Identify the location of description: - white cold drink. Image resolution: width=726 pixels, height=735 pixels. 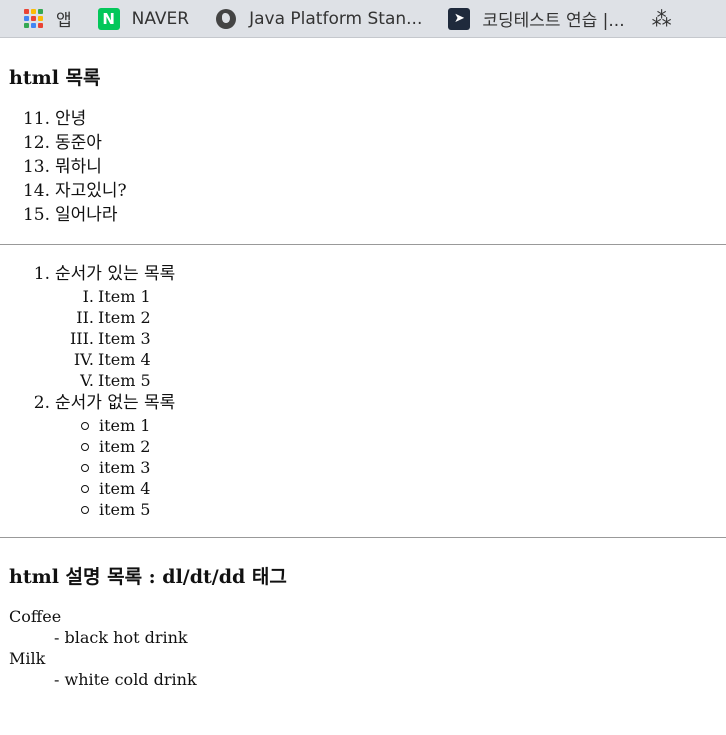
(125, 679).